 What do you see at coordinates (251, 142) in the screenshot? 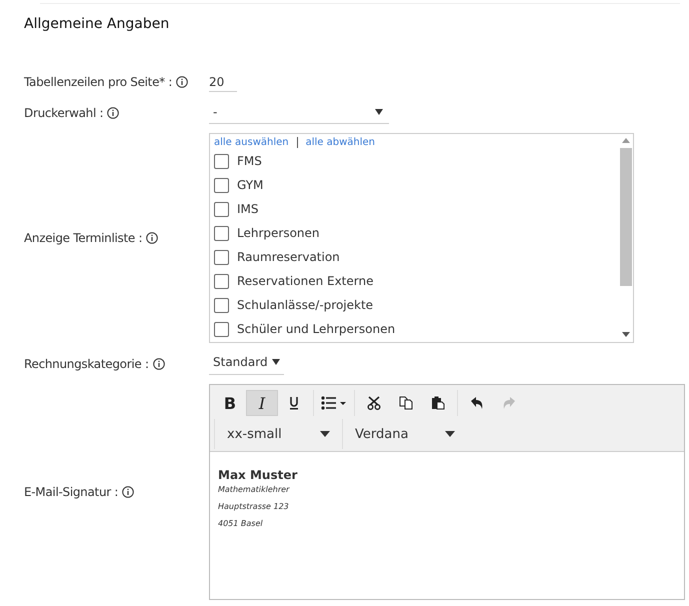
I see `select-all-link: alle auswählen` at bounding box center [251, 142].